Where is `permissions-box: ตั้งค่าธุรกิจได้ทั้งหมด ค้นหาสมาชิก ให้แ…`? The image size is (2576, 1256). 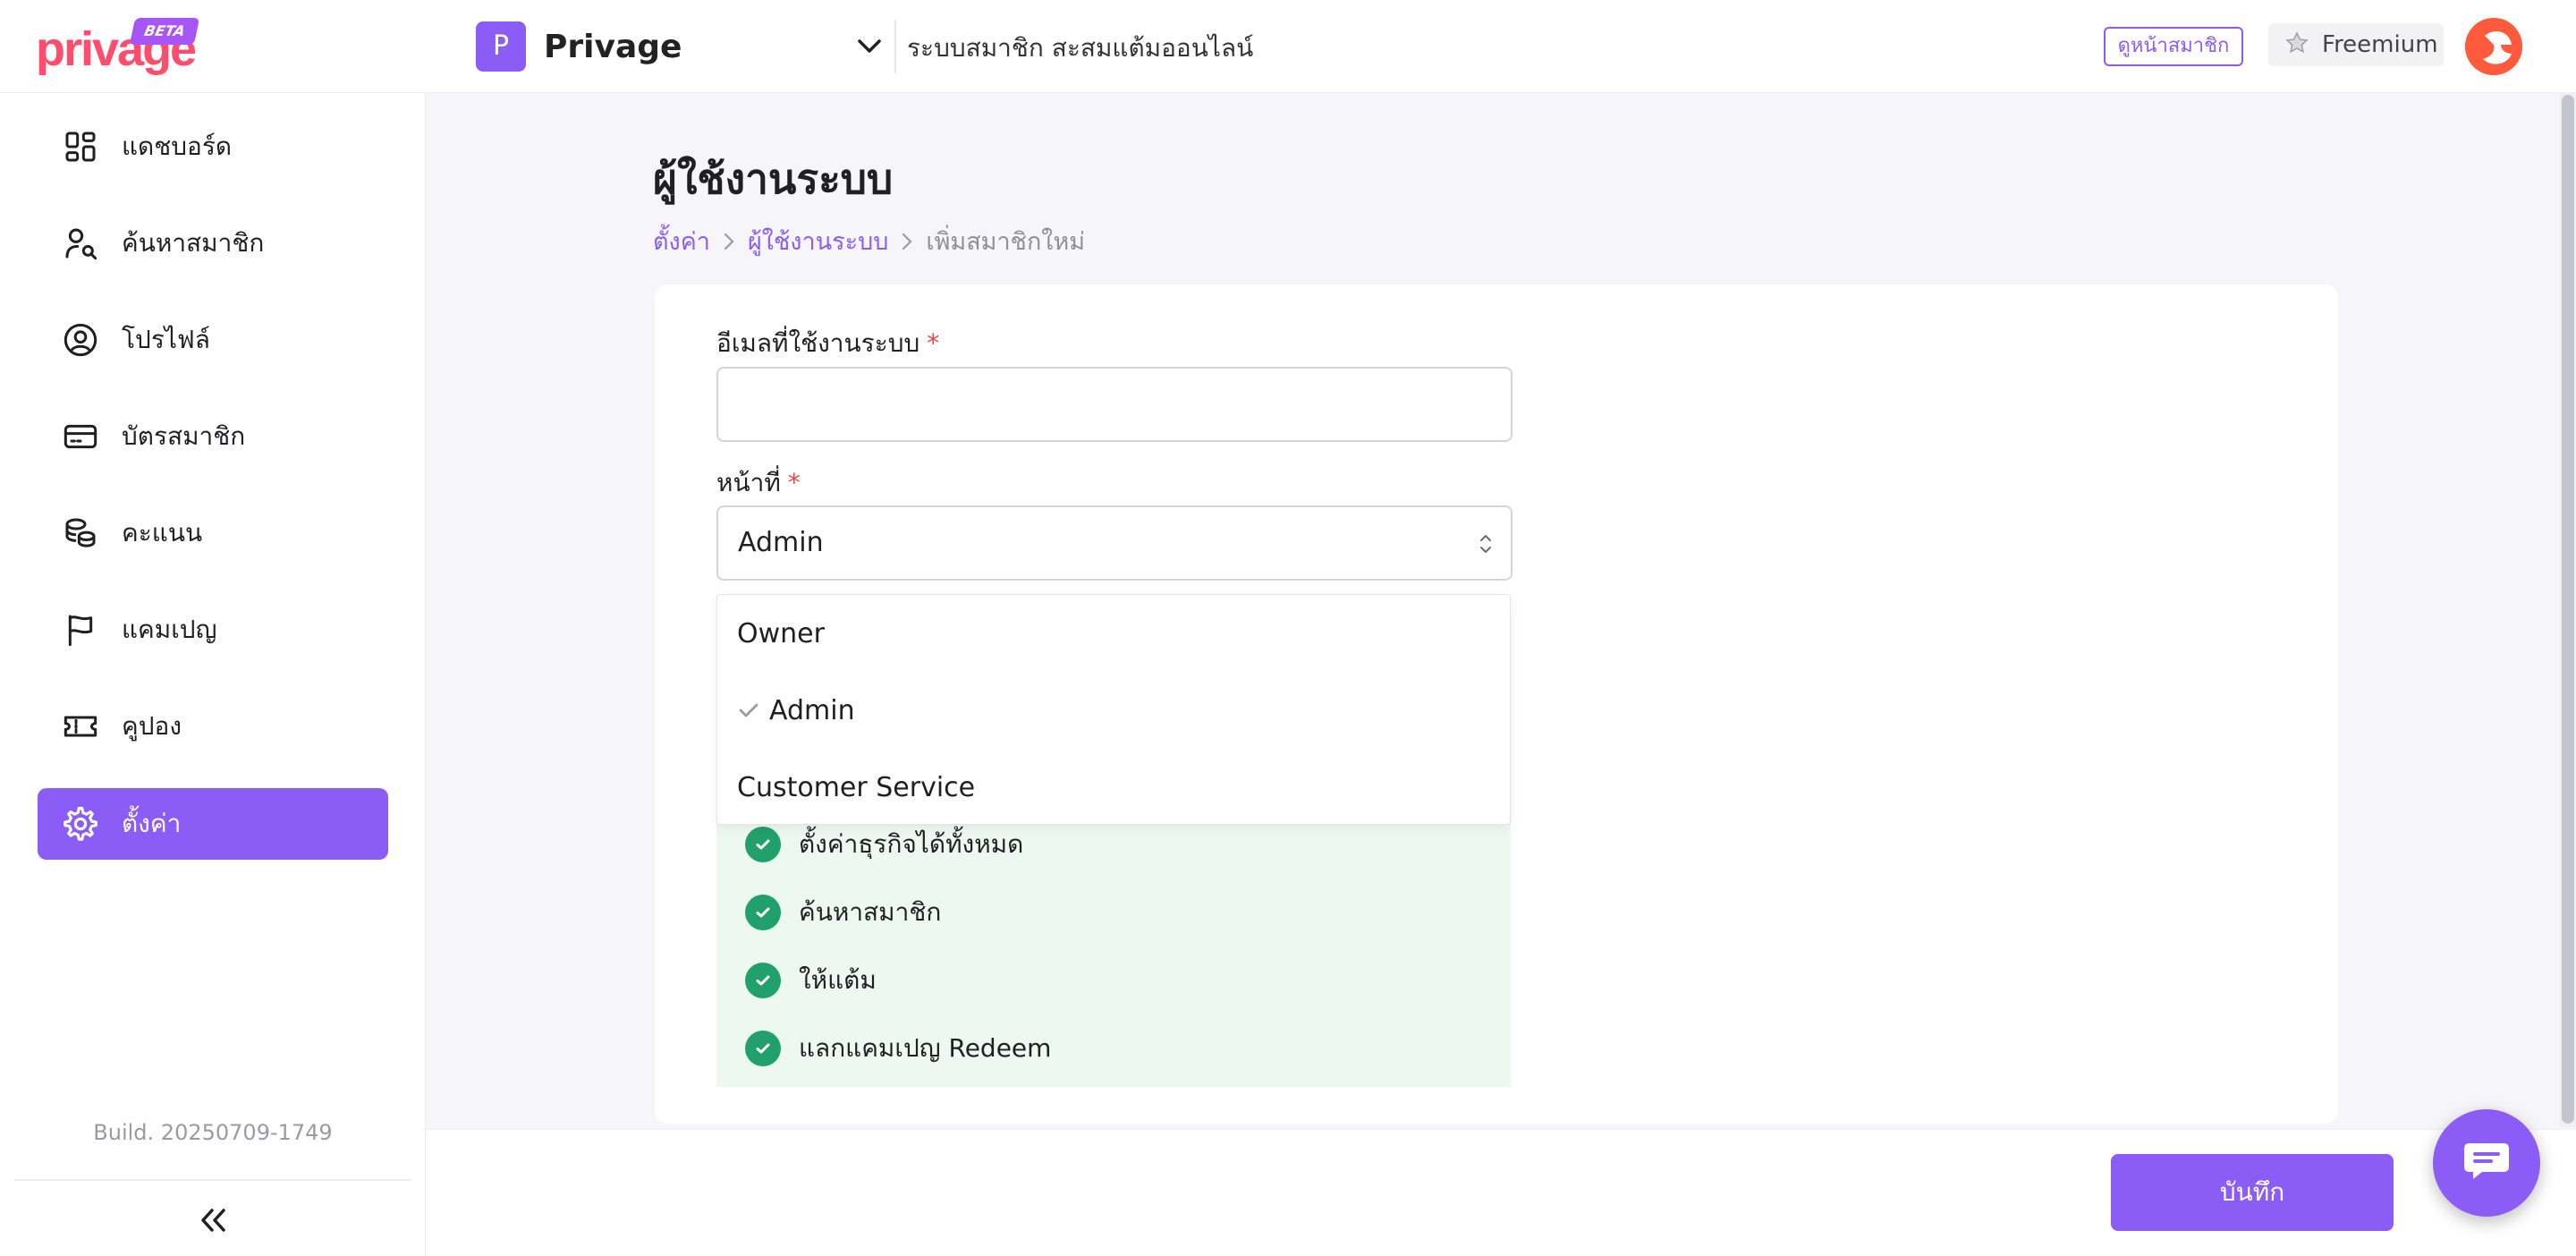 permissions-box: ตั้งค่าธุรกิจได้ทั้งหมด ค้นหาสมาชิก ให้แ… is located at coordinates (1113, 946).